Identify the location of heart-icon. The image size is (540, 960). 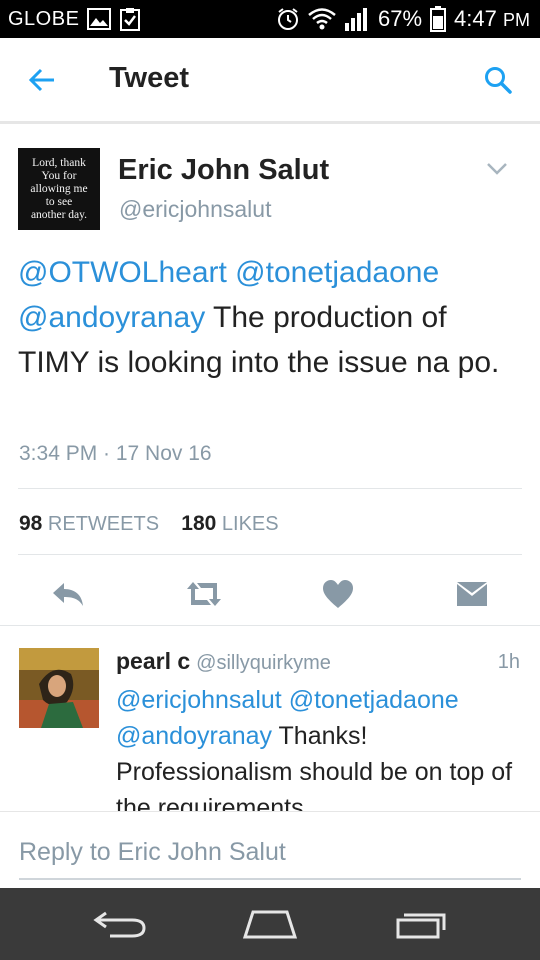
(338, 594).